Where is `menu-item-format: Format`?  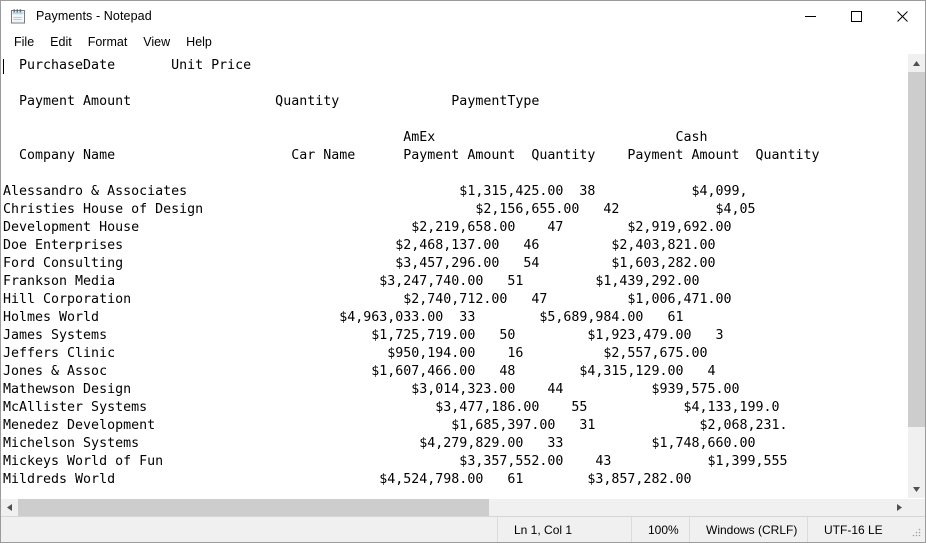
menu-item-format: Format is located at coordinates (108, 42).